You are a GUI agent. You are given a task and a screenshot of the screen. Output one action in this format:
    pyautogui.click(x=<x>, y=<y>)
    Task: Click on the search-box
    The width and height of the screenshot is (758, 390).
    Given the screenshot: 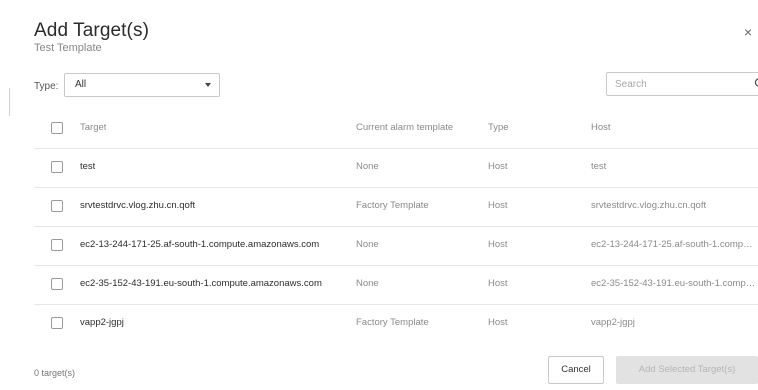 What is the action you would take?
    pyautogui.click(x=682, y=84)
    